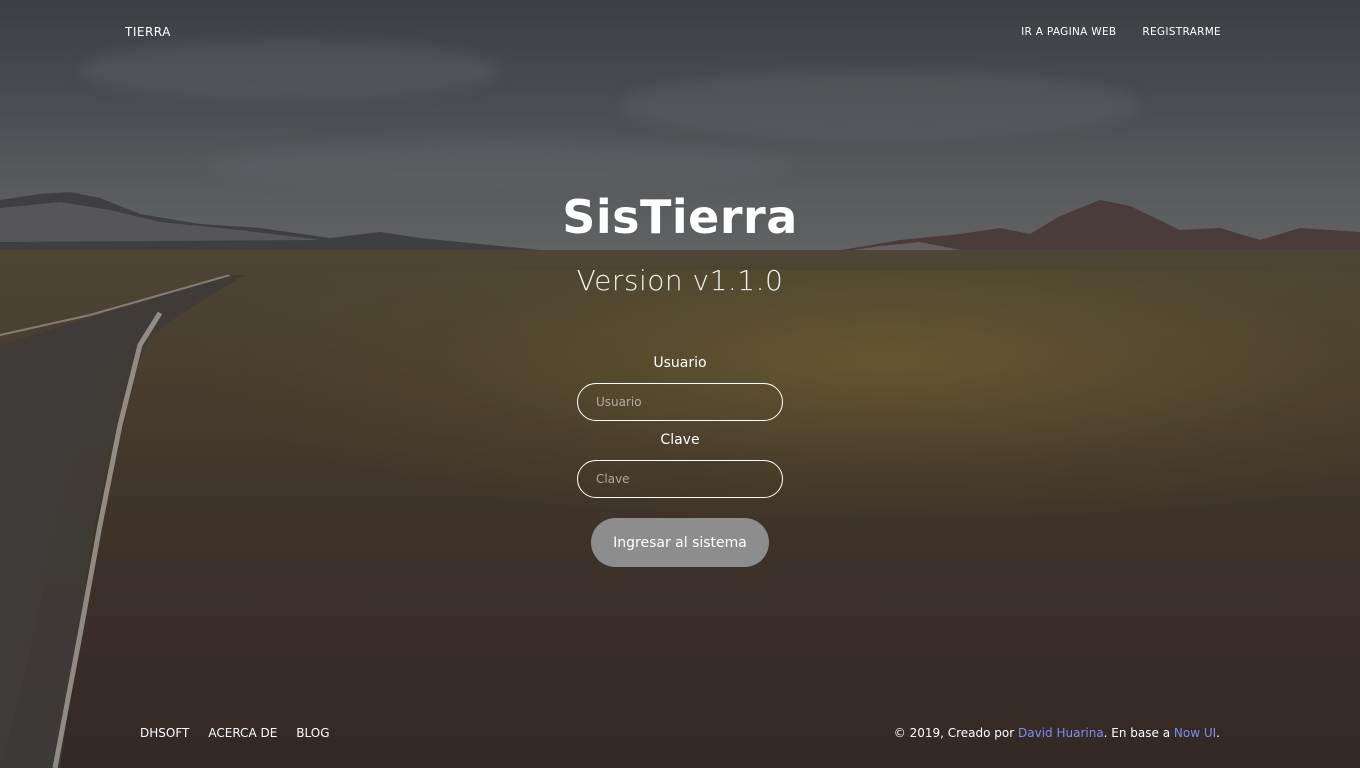 The width and height of the screenshot is (1360, 768). I want to click on framework-link: Now UI, so click(1195, 733).